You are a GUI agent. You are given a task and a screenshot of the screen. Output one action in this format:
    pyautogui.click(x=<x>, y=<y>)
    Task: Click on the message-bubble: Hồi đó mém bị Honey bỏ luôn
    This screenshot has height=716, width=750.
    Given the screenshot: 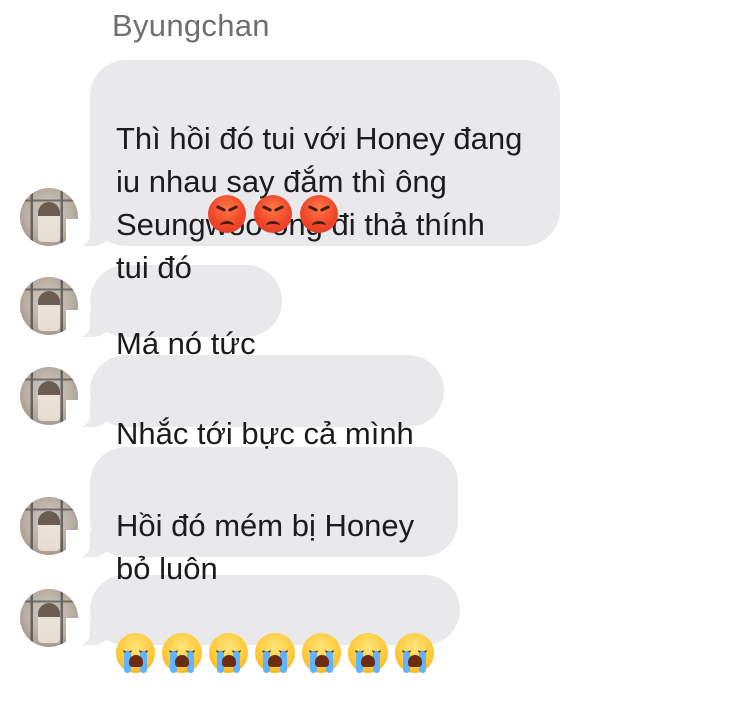 What is the action you would take?
    pyautogui.click(x=262, y=516)
    